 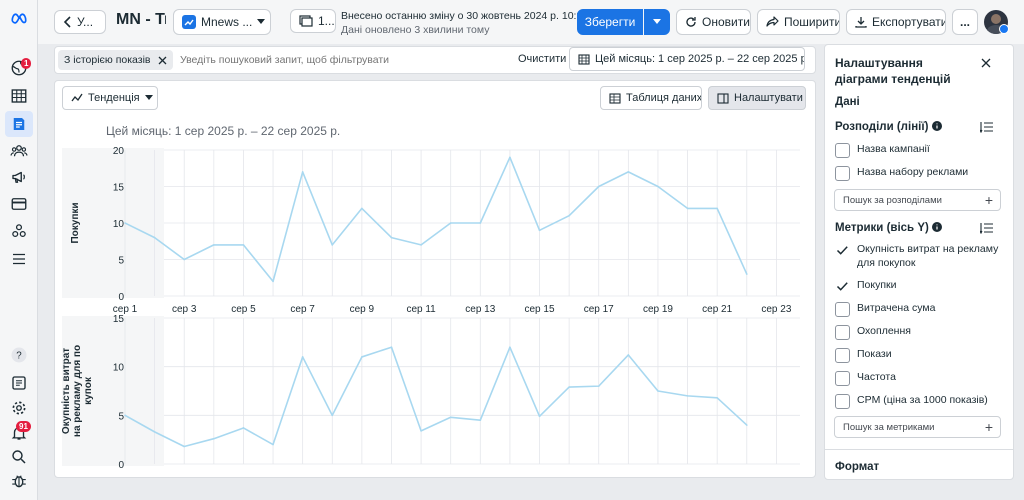 I want to click on save-button: Зберегти, so click(x=610, y=22).